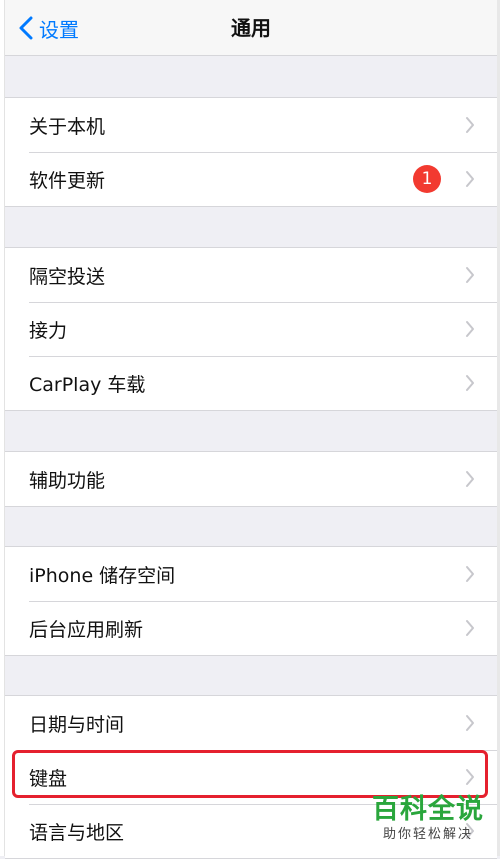  I want to click on row-label: 关于本机, so click(67, 126).